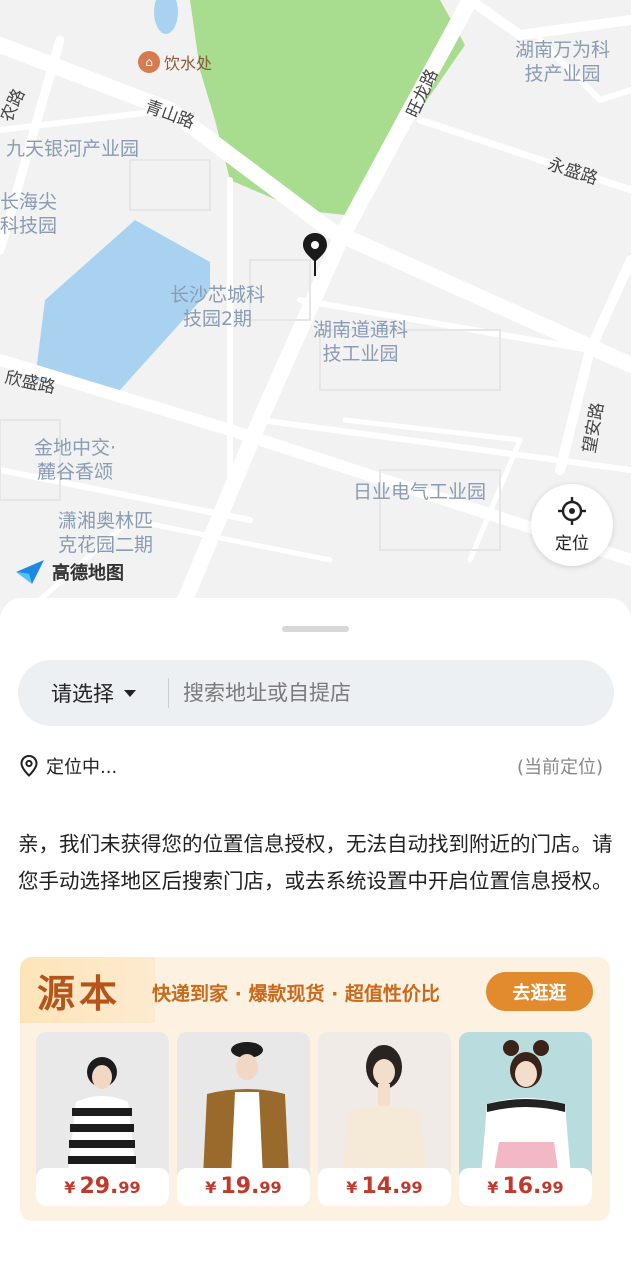 This screenshot has width=631, height=1280. What do you see at coordinates (572, 544) in the screenshot?
I see `locate-label: 定位` at bounding box center [572, 544].